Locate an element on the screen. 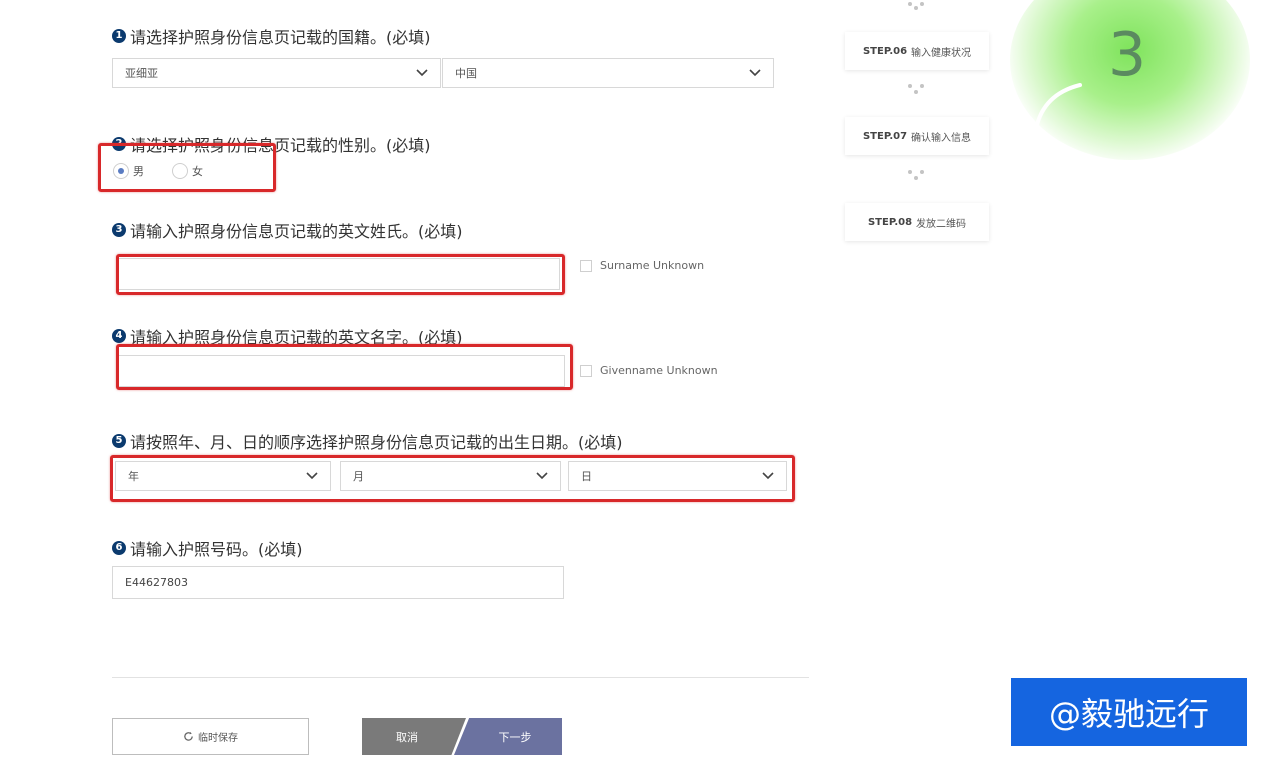 The width and height of the screenshot is (1280, 774). step-item: STEP.06 输入健康状况 is located at coordinates (917, 51).